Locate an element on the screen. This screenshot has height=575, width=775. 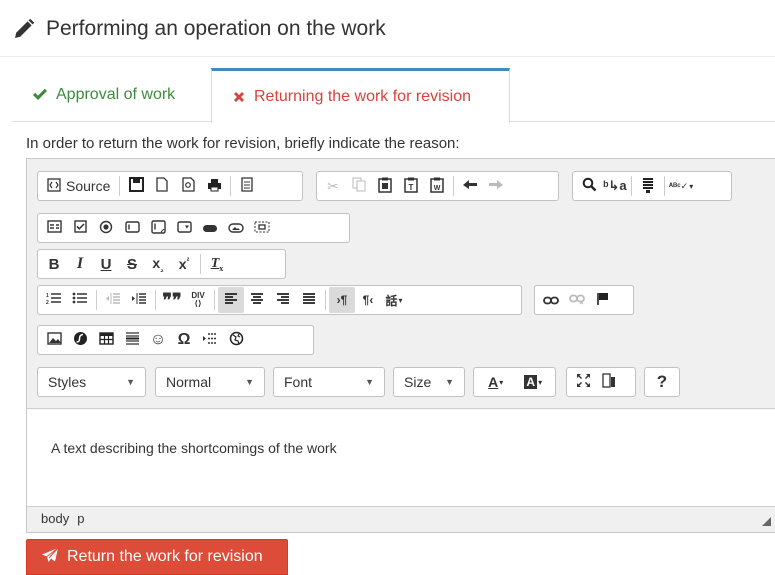
find-button is located at coordinates (589, 186).